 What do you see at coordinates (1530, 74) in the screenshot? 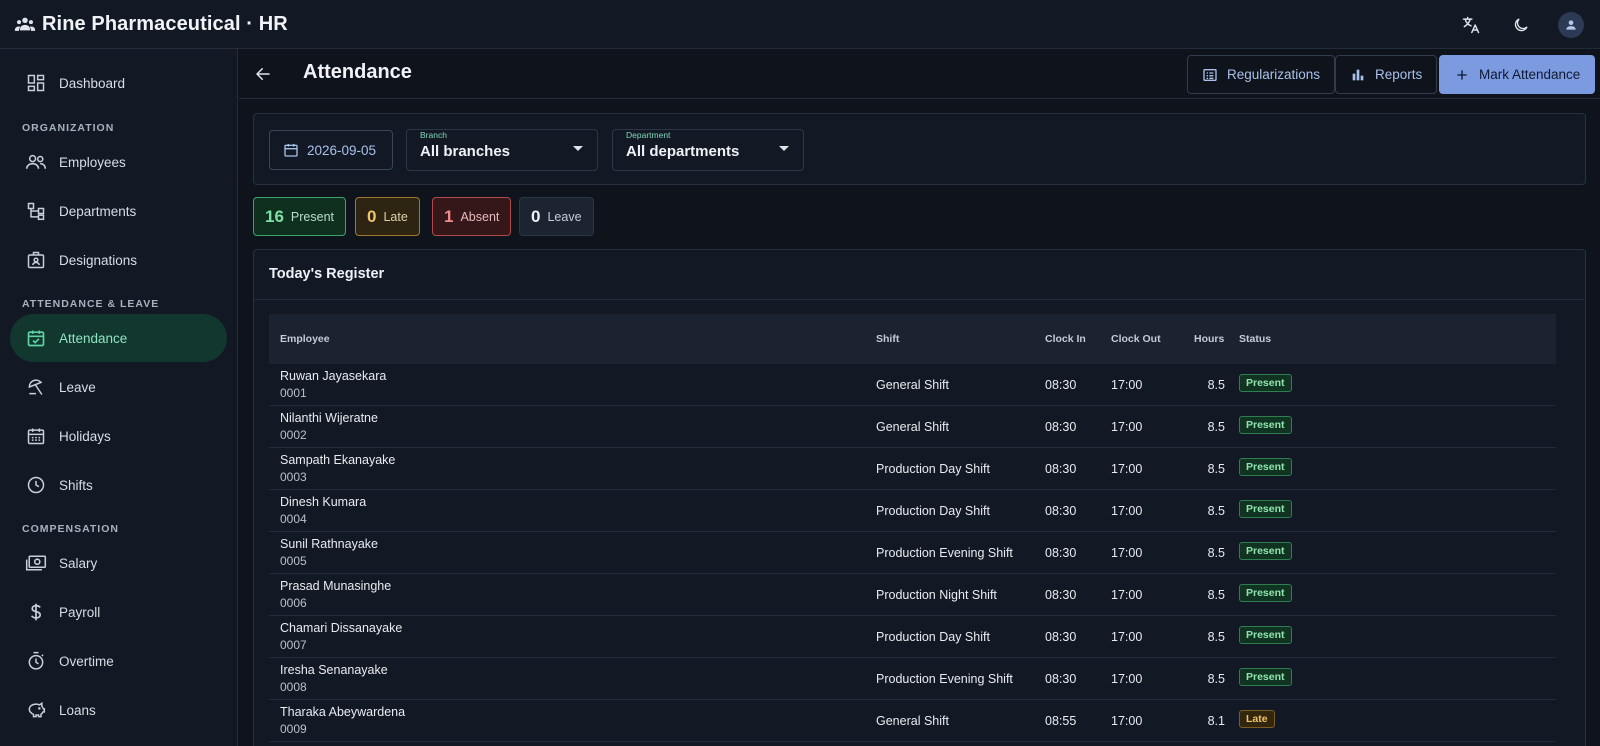
I see `mark-attendance-label: Mark Attendance` at bounding box center [1530, 74].